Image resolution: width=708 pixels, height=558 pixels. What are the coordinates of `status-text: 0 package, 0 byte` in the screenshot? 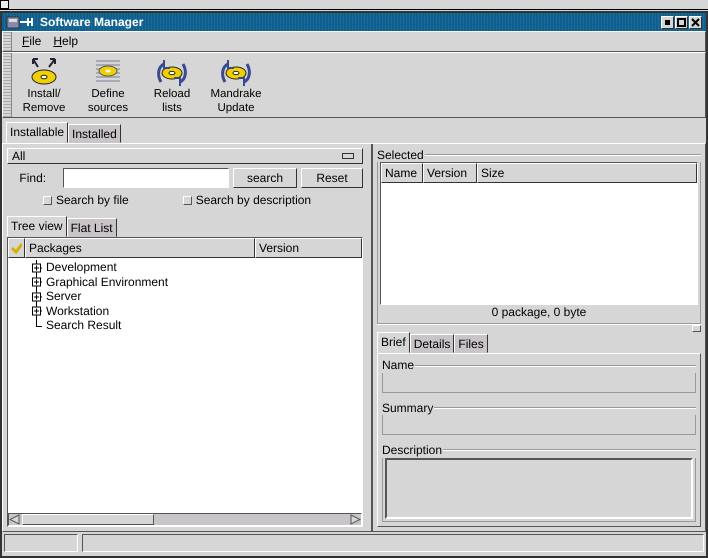 It's located at (539, 313).